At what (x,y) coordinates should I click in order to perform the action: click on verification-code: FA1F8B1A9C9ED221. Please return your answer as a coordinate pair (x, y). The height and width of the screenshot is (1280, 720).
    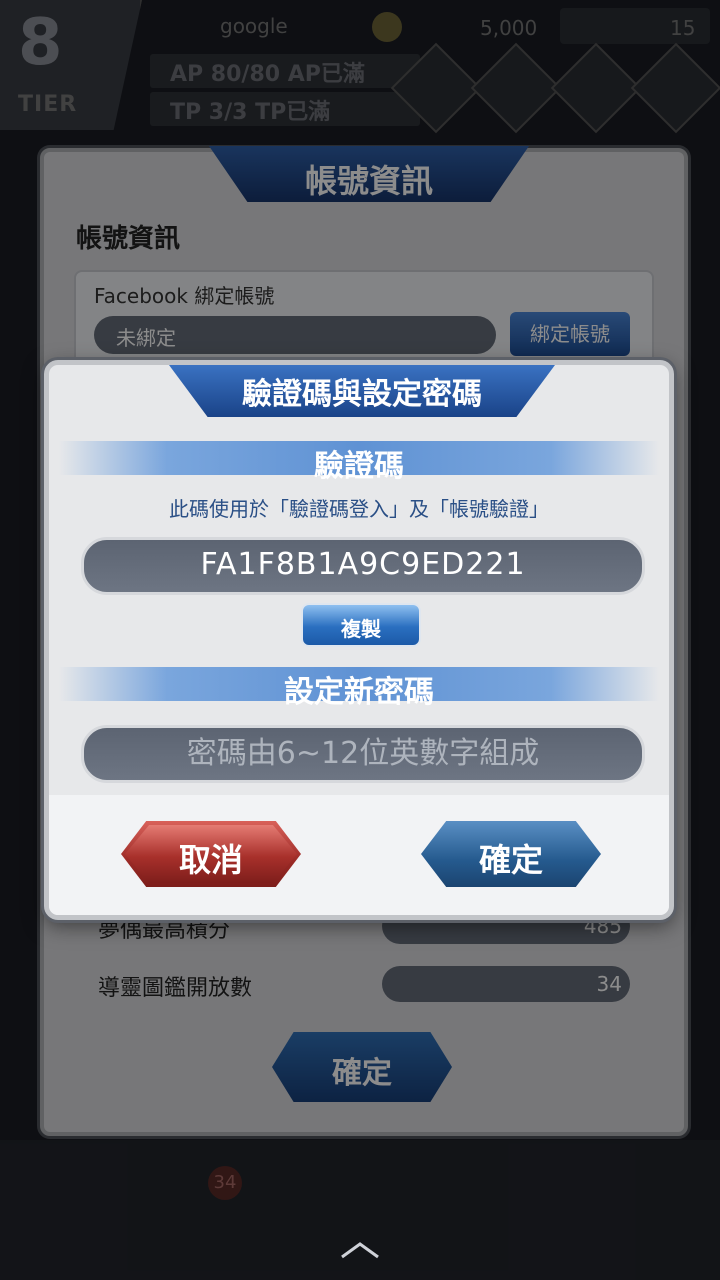
    Looking at the image, I should click on (363, 564).